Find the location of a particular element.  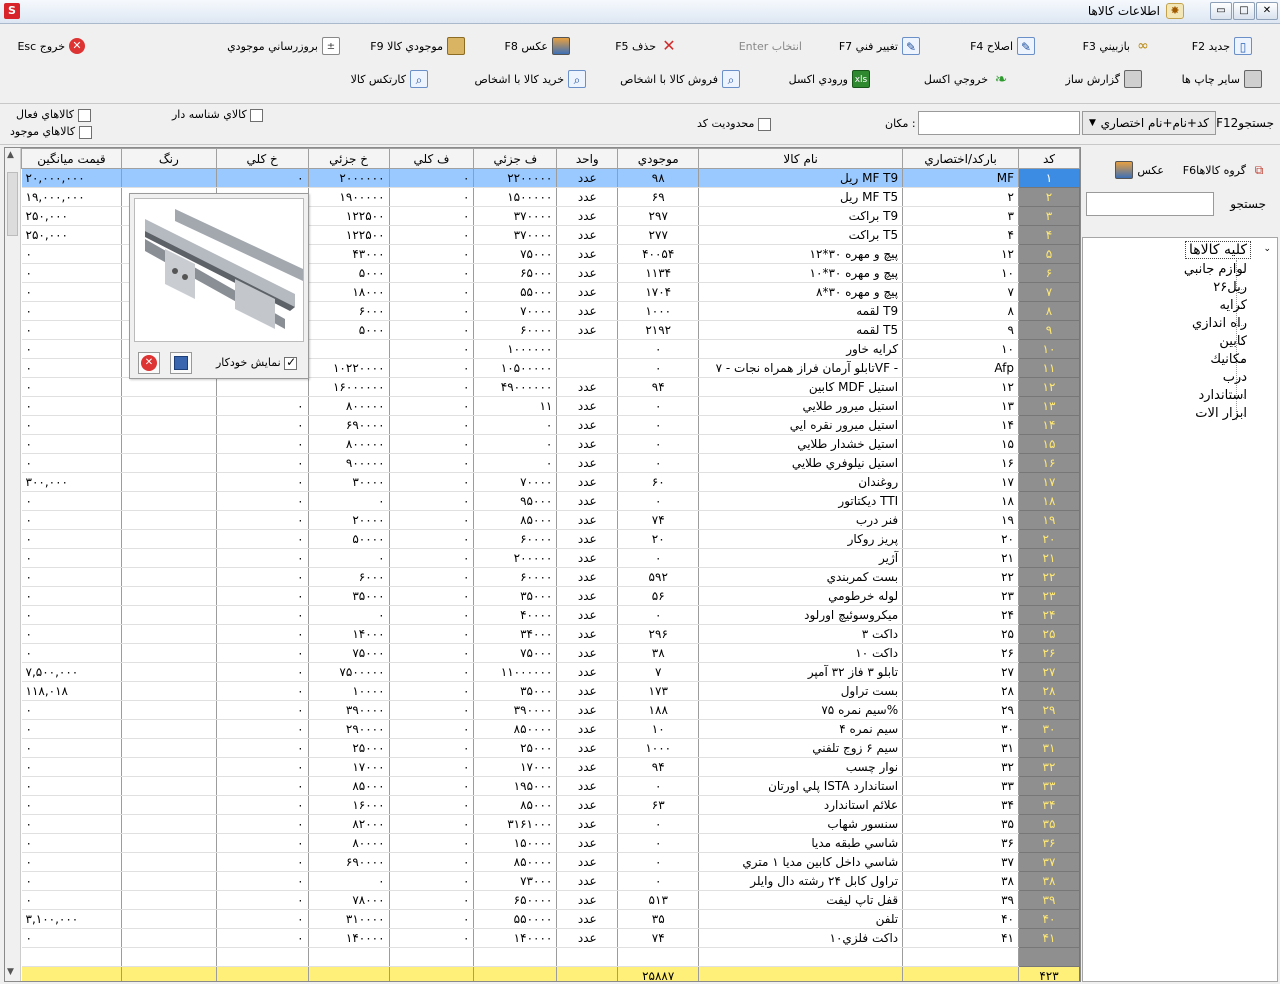

group-search-input is located at coordinates (1150, 204).